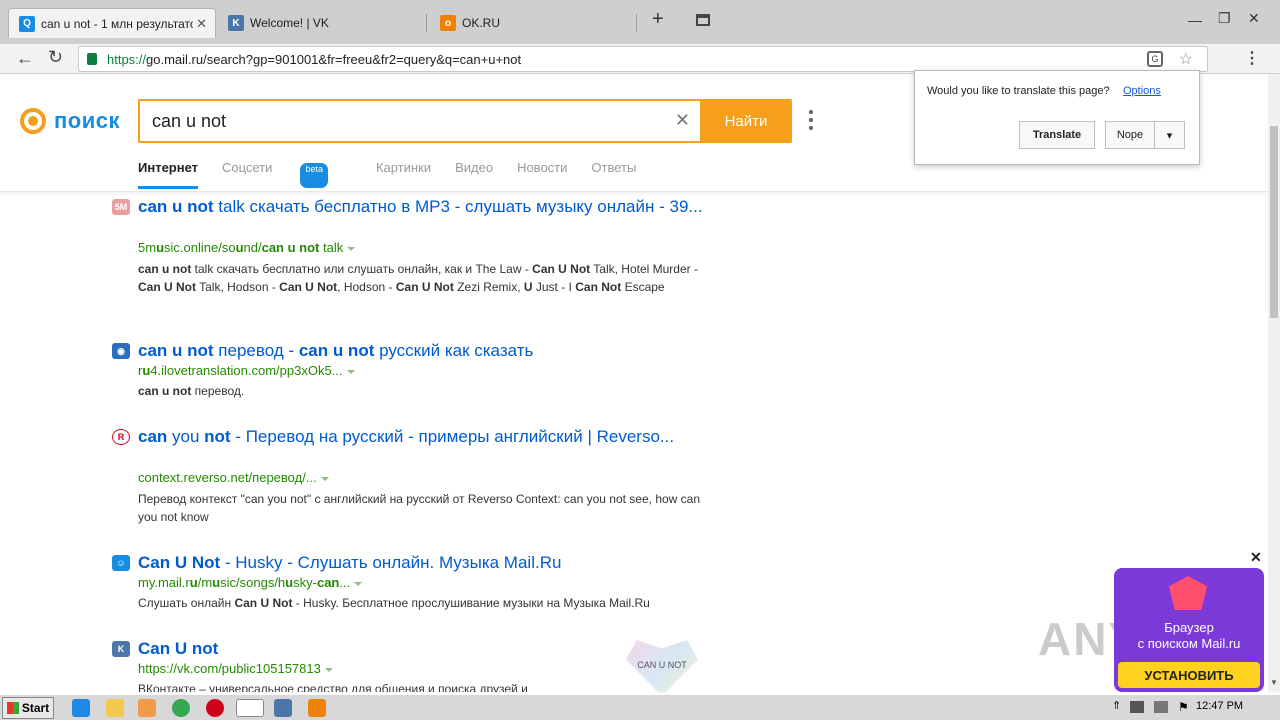  Describe the element at coordinates (1183, 707) in the screenshot. I see `flag-icon: ⚑` at that location.